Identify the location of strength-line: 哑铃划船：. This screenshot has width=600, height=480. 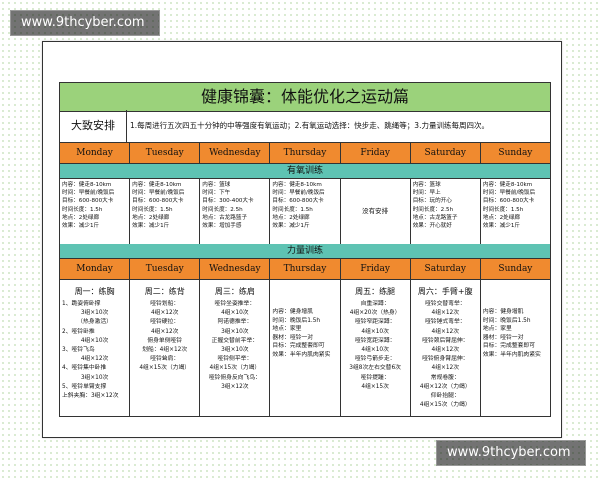
(165, 304).